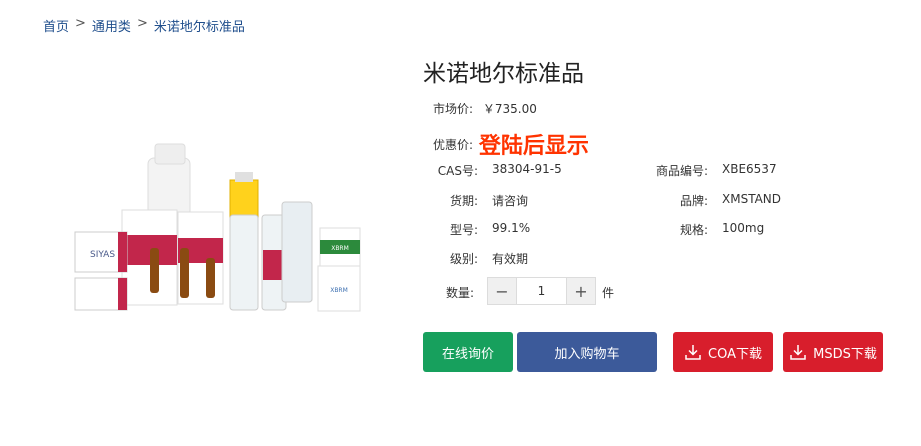  I want to click on coa-download-button: COA下载, so click(723, 352).